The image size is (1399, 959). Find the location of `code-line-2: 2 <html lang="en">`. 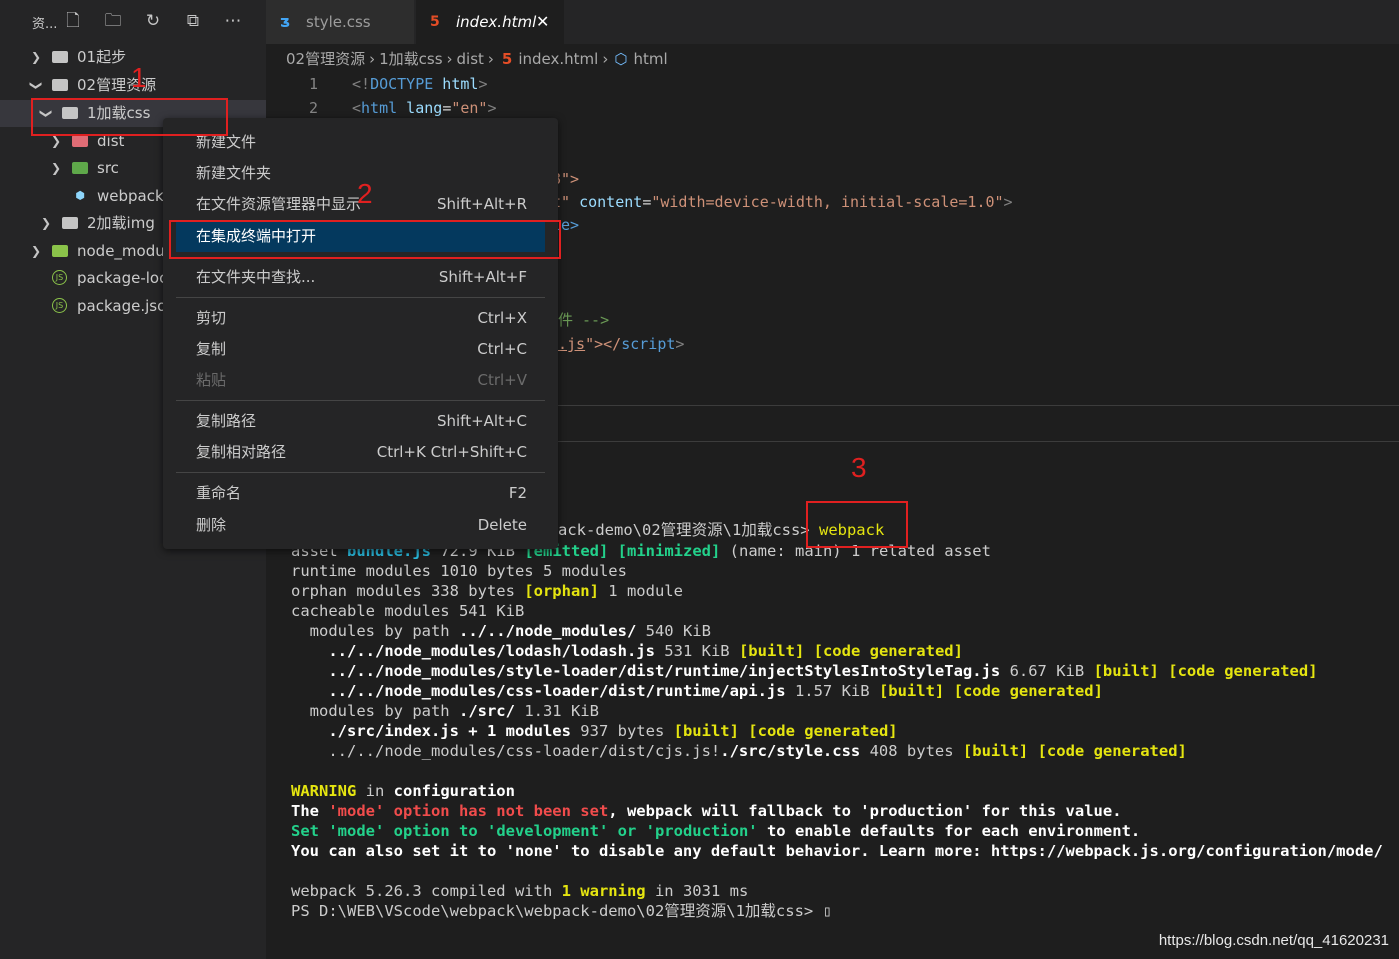

code-line-2: 2 <html lang="en"> is located at coordinates (393, 108).